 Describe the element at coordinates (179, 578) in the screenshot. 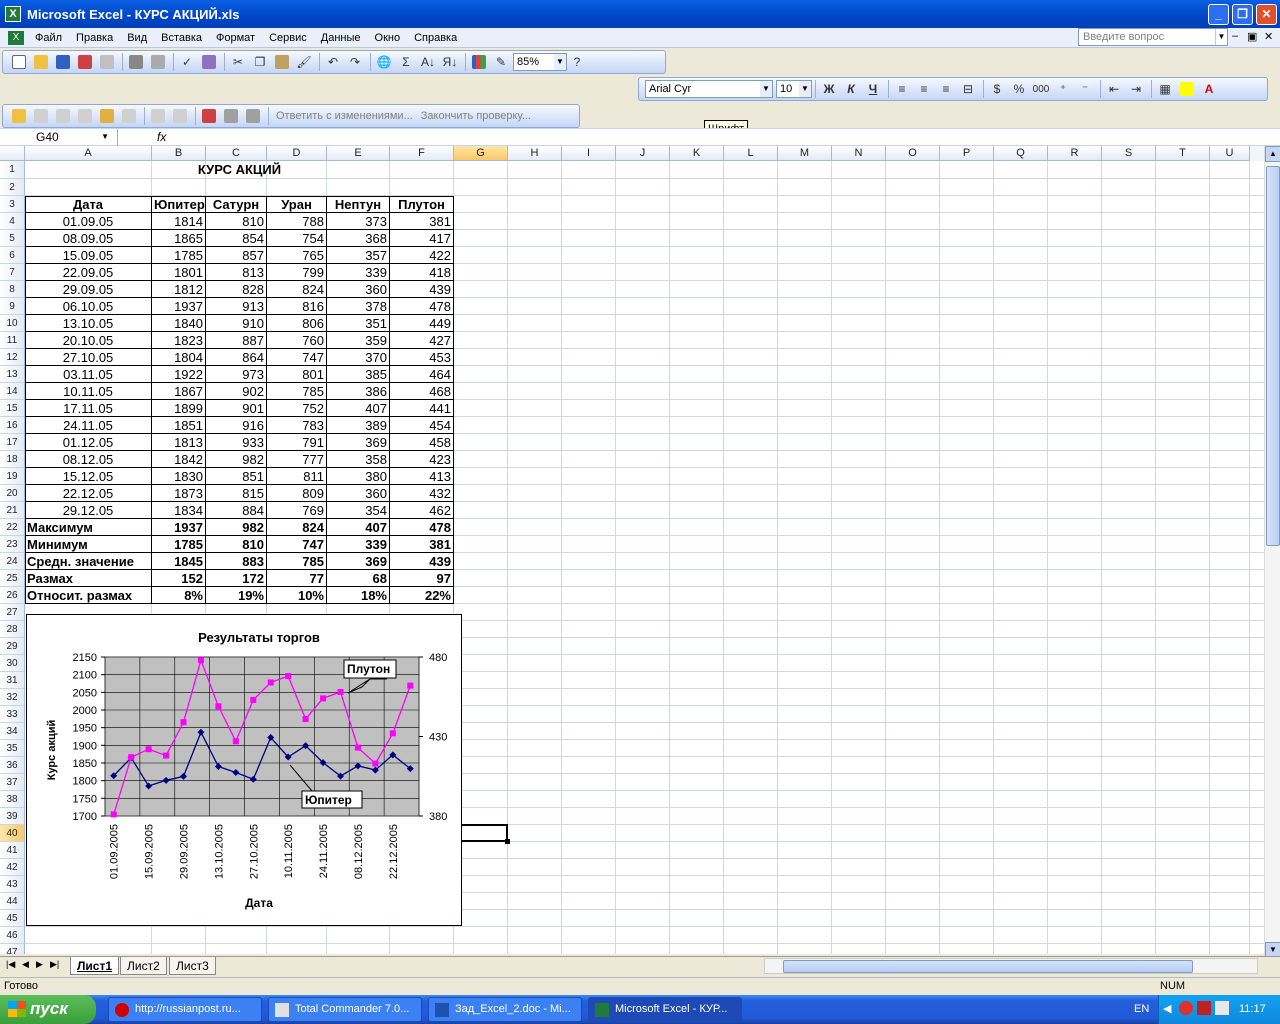

I see `cell-b25: 152` at that location.